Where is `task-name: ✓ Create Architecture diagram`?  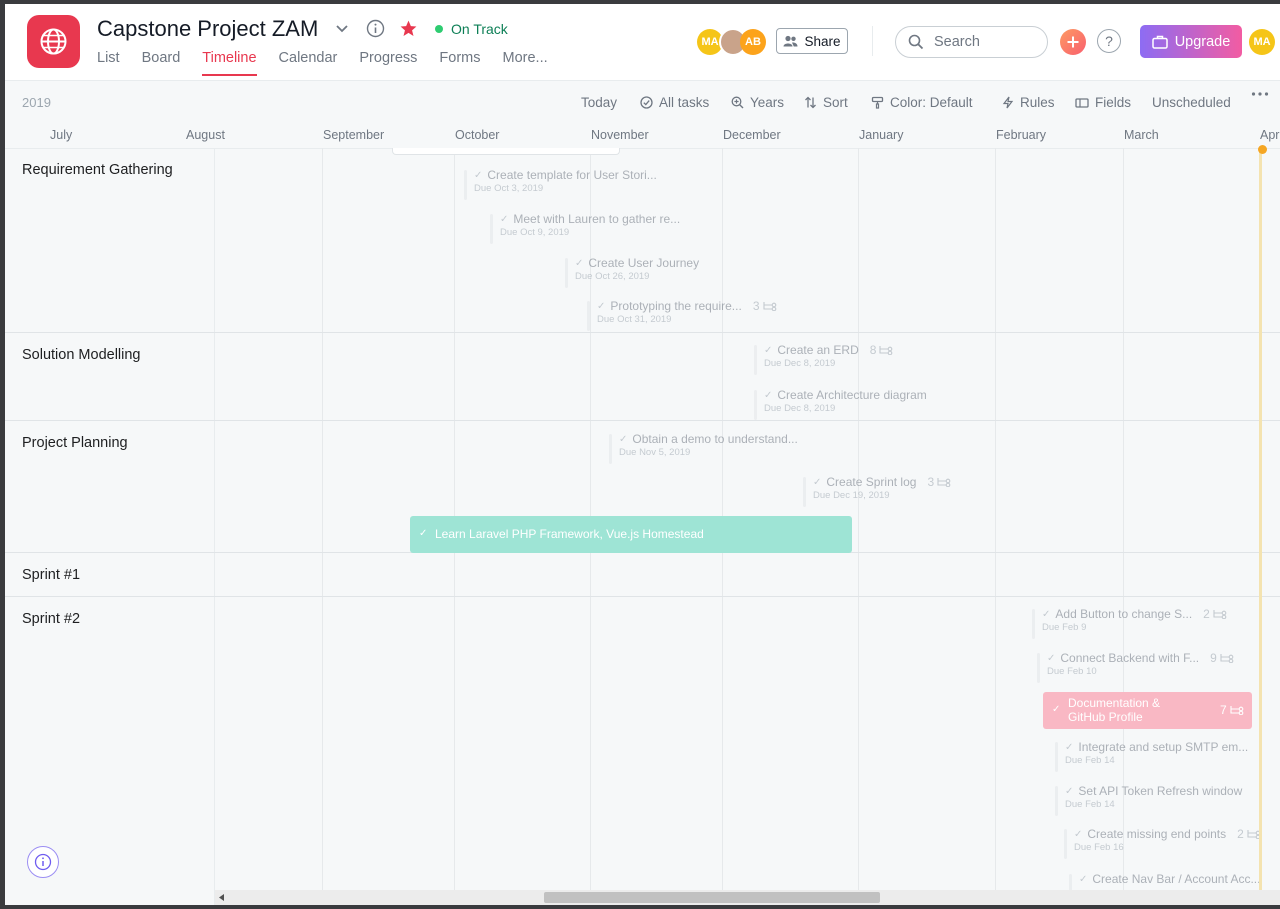 task-name: ✓ Create Architecture diagram is located at coordinates (845, 395).